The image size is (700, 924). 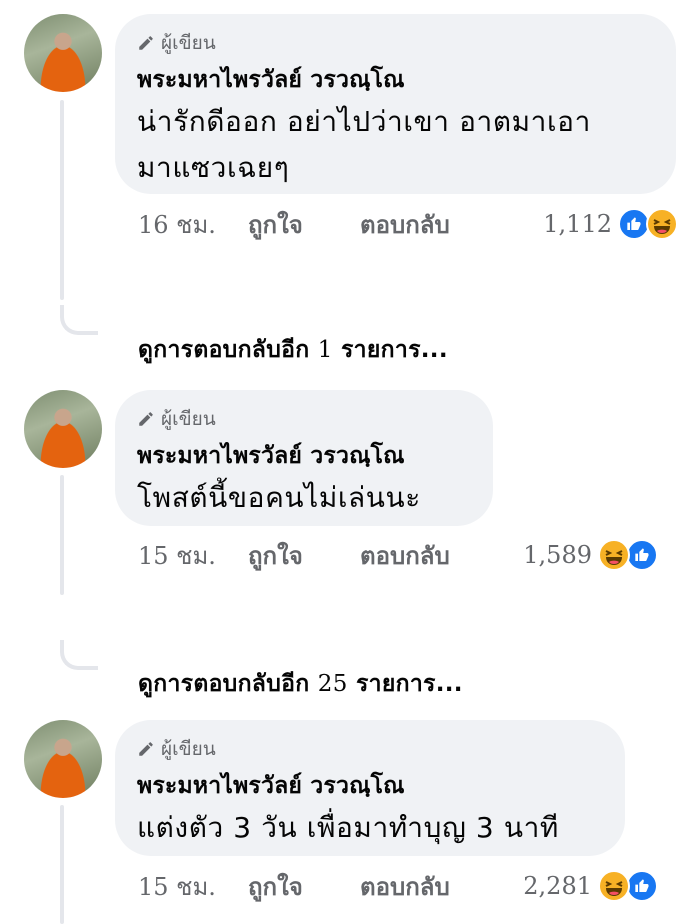 What do you see at coordinates (577, 224) in the screenshot?
I see `reaction-count: 1,112` at bounding box center [577, 224].